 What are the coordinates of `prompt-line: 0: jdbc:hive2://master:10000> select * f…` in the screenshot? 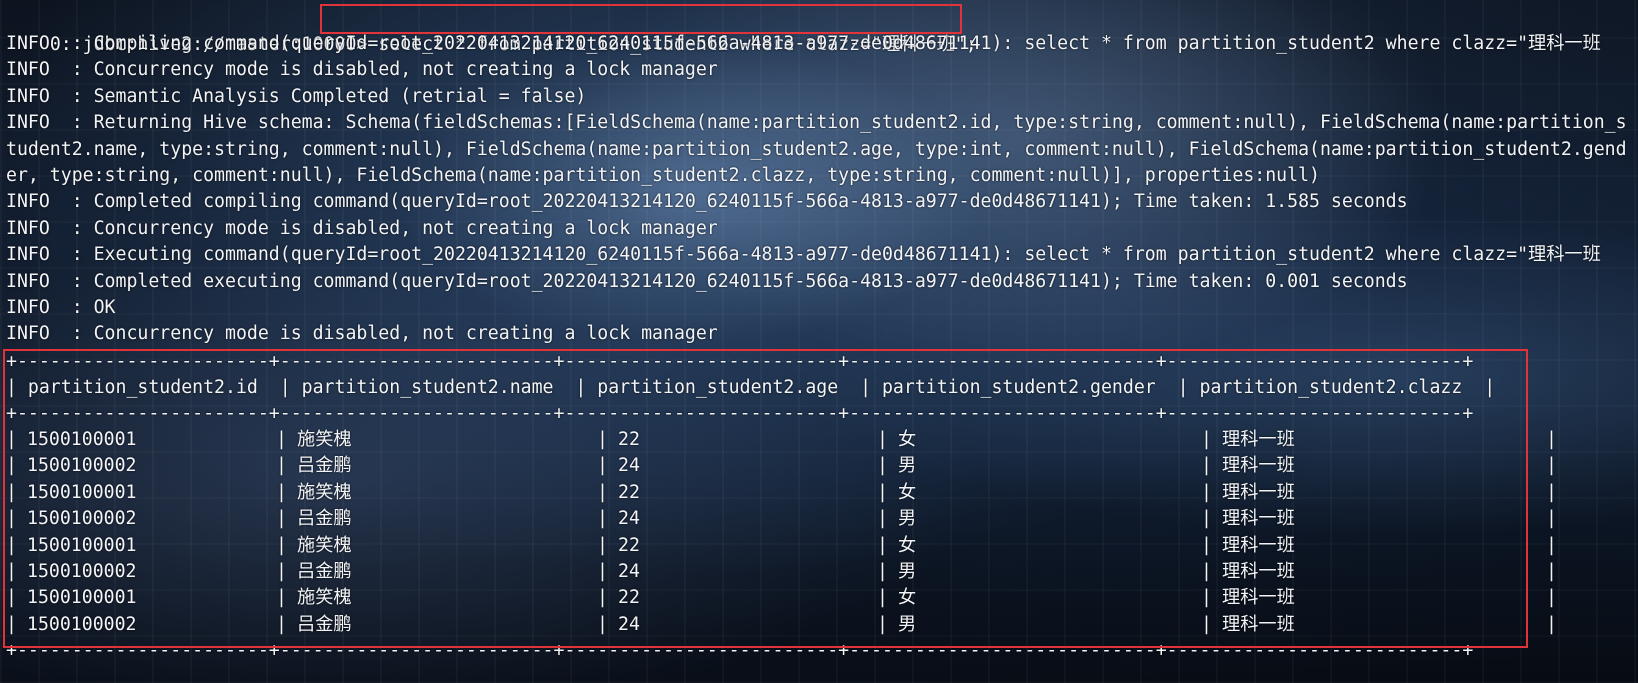 It's located at (491, 29).